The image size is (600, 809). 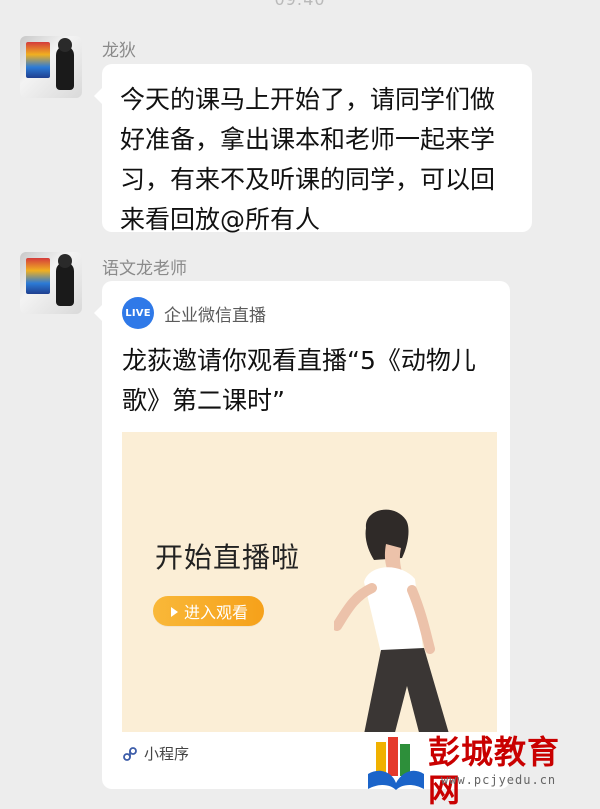 What do you see at coordinates (119, 51) in the screenshot?
I see `sender-name: 龙狄` at bounding box center [119, 51].